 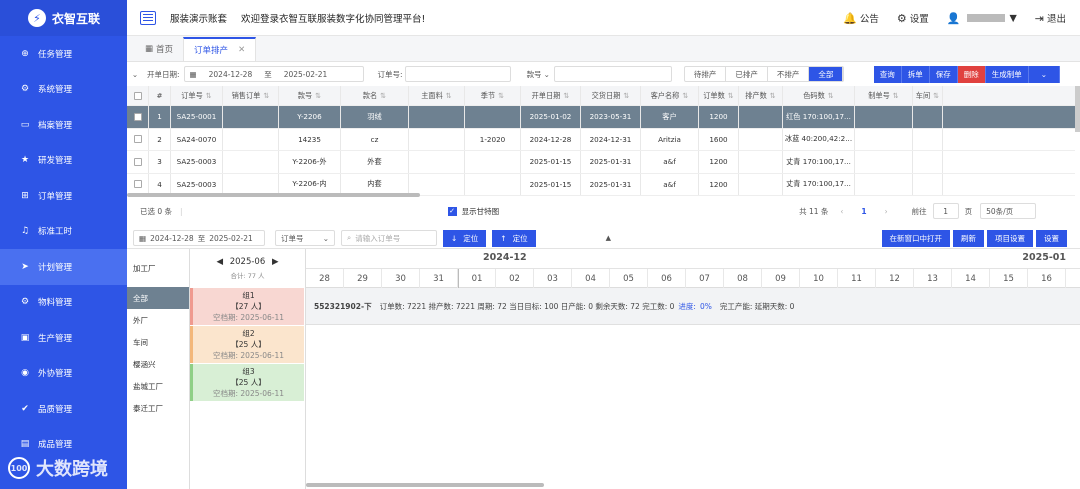 What do you see at coordinates (197, 95) in the screenshot?
I see `column-header: 订单号 ⇅` at bounding box center [197, 95].